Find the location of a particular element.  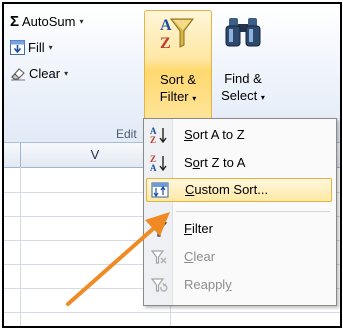

annotation-arrow is located at coordinates (118, 259).